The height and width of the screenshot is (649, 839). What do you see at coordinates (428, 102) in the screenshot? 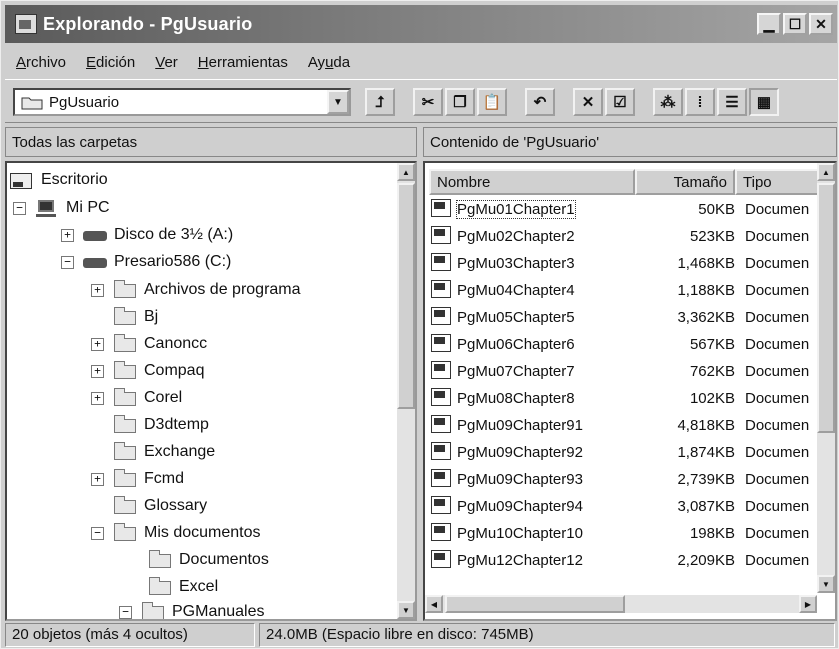
I see `cut-button: ✂` at bounding box center [428, 102].